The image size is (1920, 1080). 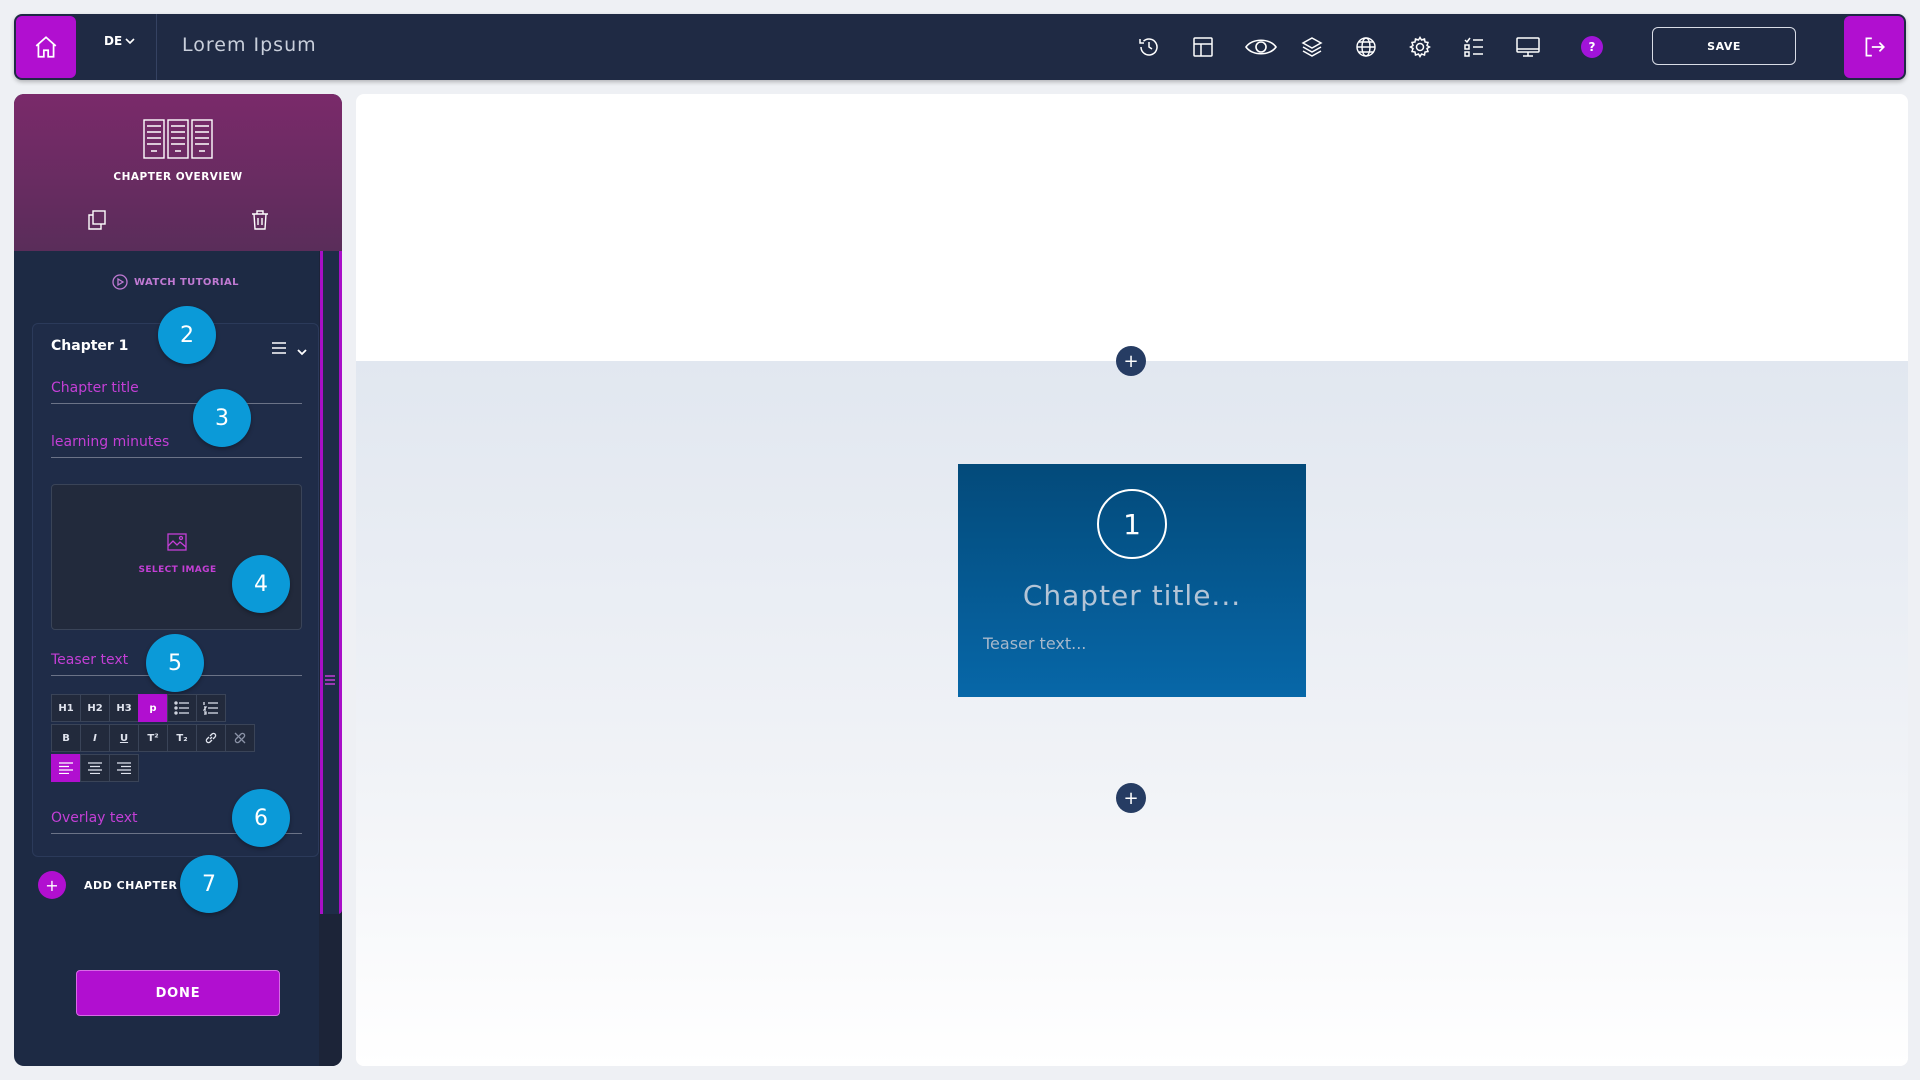 What do you see at coordinates (175, 663) in the screenshot?
I see `step-badge: 5` at bounding box center [175, 663].